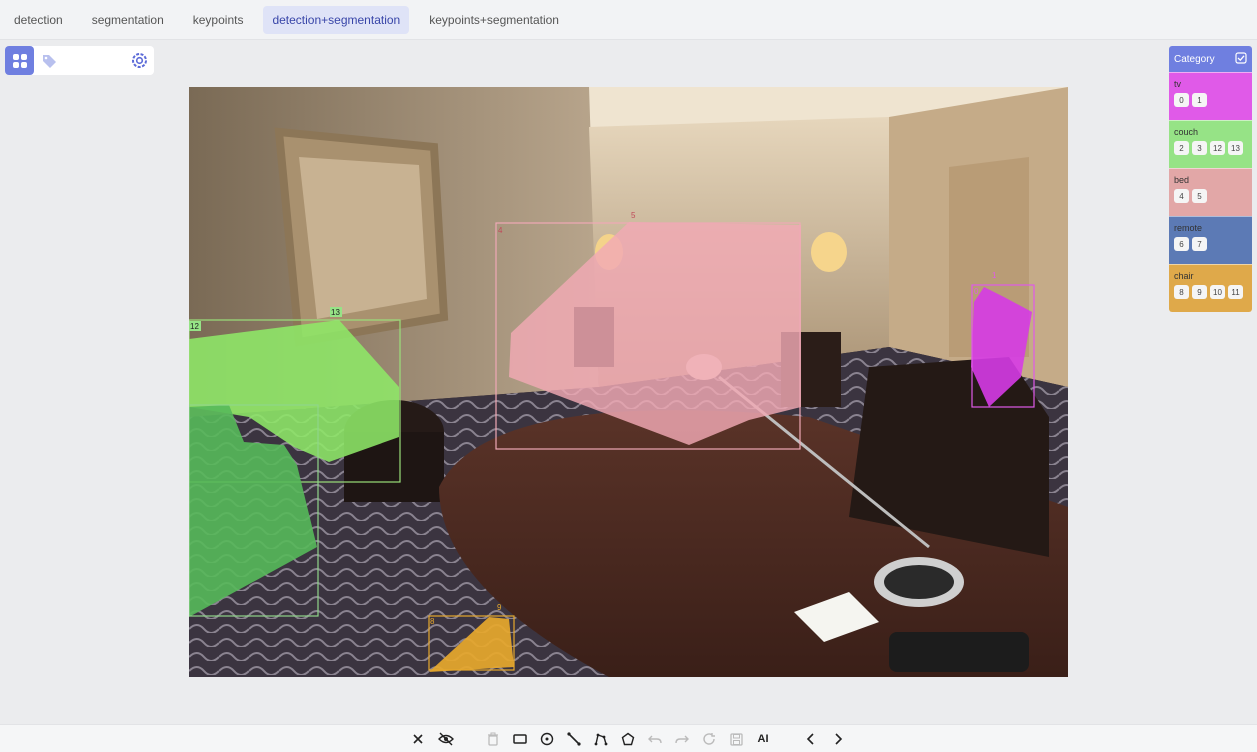 The width and height of the screenshot is (1257, 752). Describe the element at coordinates (994, 275) in the screenshot. I see `annotation-label: 1` at that location.